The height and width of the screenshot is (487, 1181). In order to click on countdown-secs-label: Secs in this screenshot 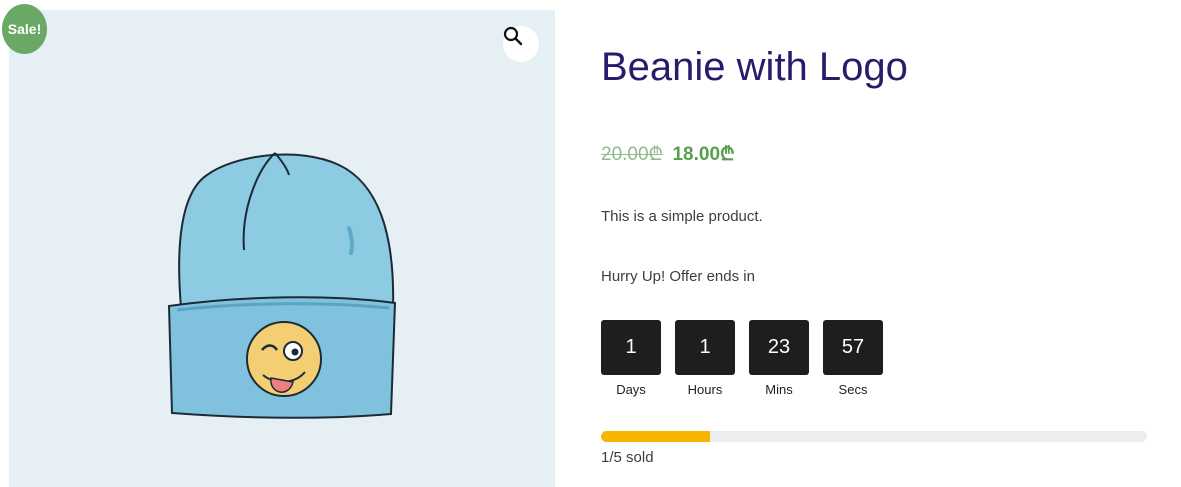, I will do `click(853, 389)`.